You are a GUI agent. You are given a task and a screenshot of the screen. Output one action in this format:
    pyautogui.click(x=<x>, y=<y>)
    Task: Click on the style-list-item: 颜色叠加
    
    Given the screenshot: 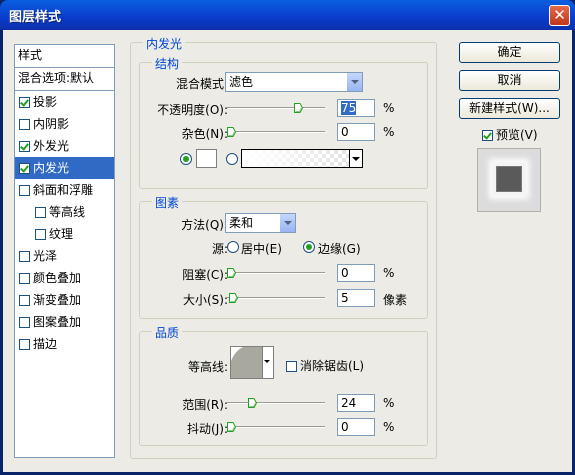 What is the action you would take?
    pyautogui.click(x=64, y=278)
    